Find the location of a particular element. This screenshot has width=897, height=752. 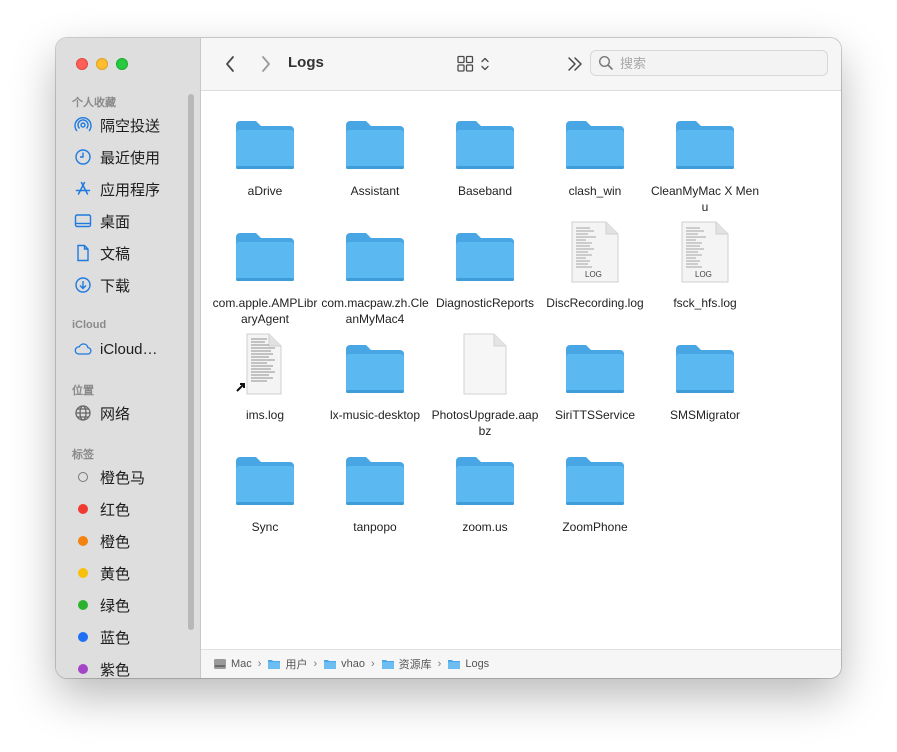

blank-document-icon is located at coordinates (485, 359).